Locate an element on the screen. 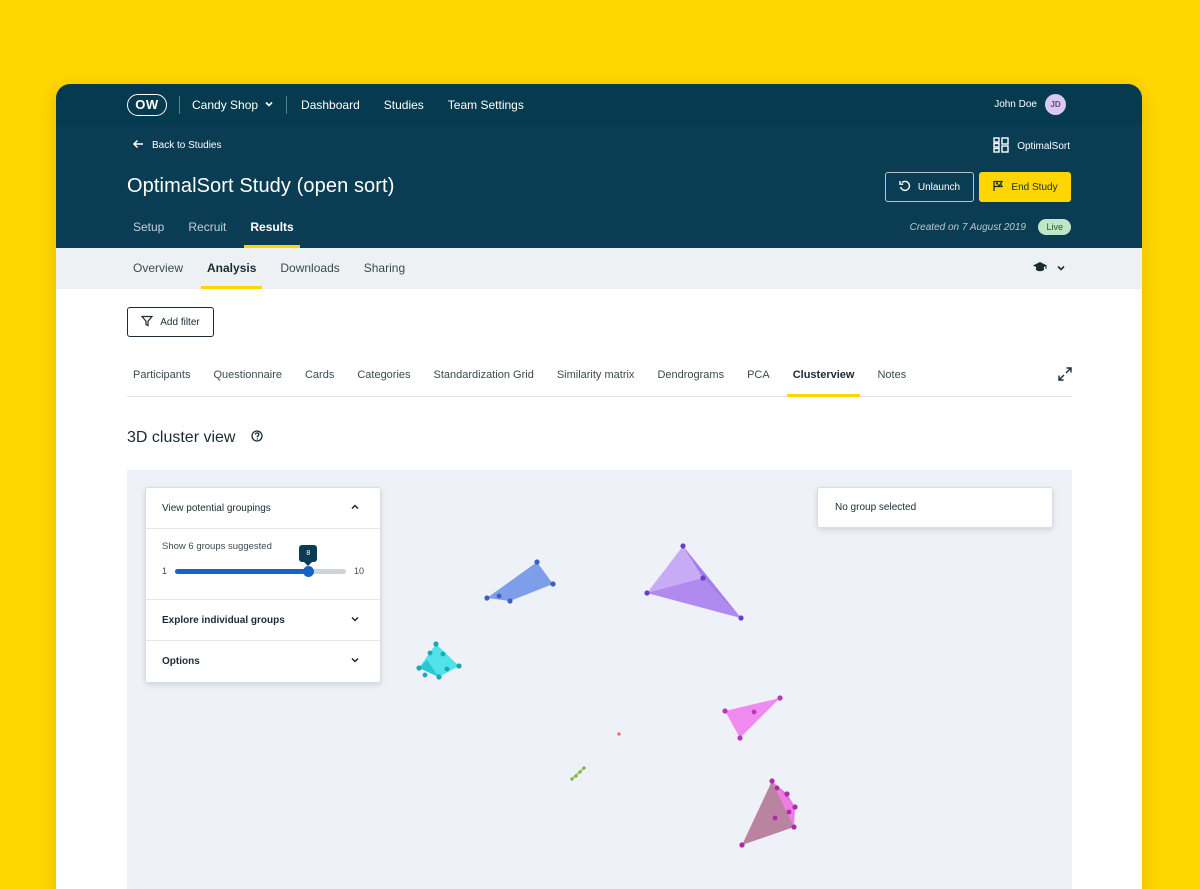 The height and width of the screenshot is (889, 1200). expand-icon is located at coordinates (1065, 376).